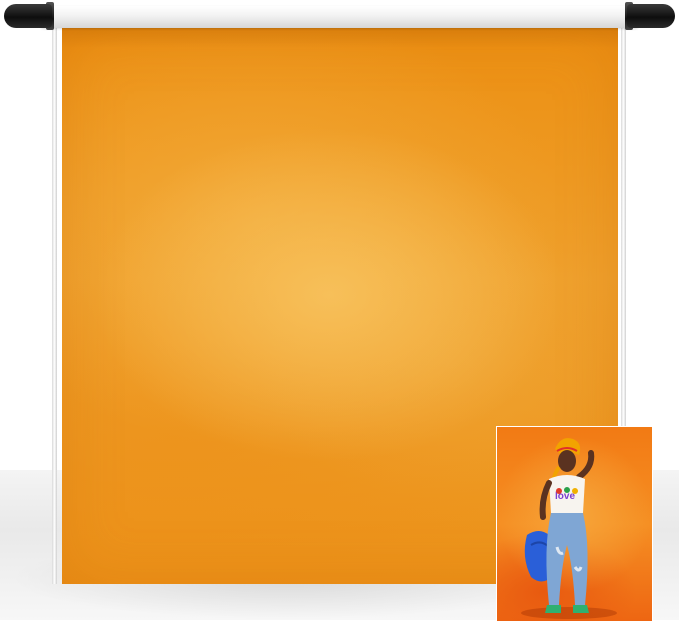  I want to click on crossbar-end-cap-right, so click(651, 16).